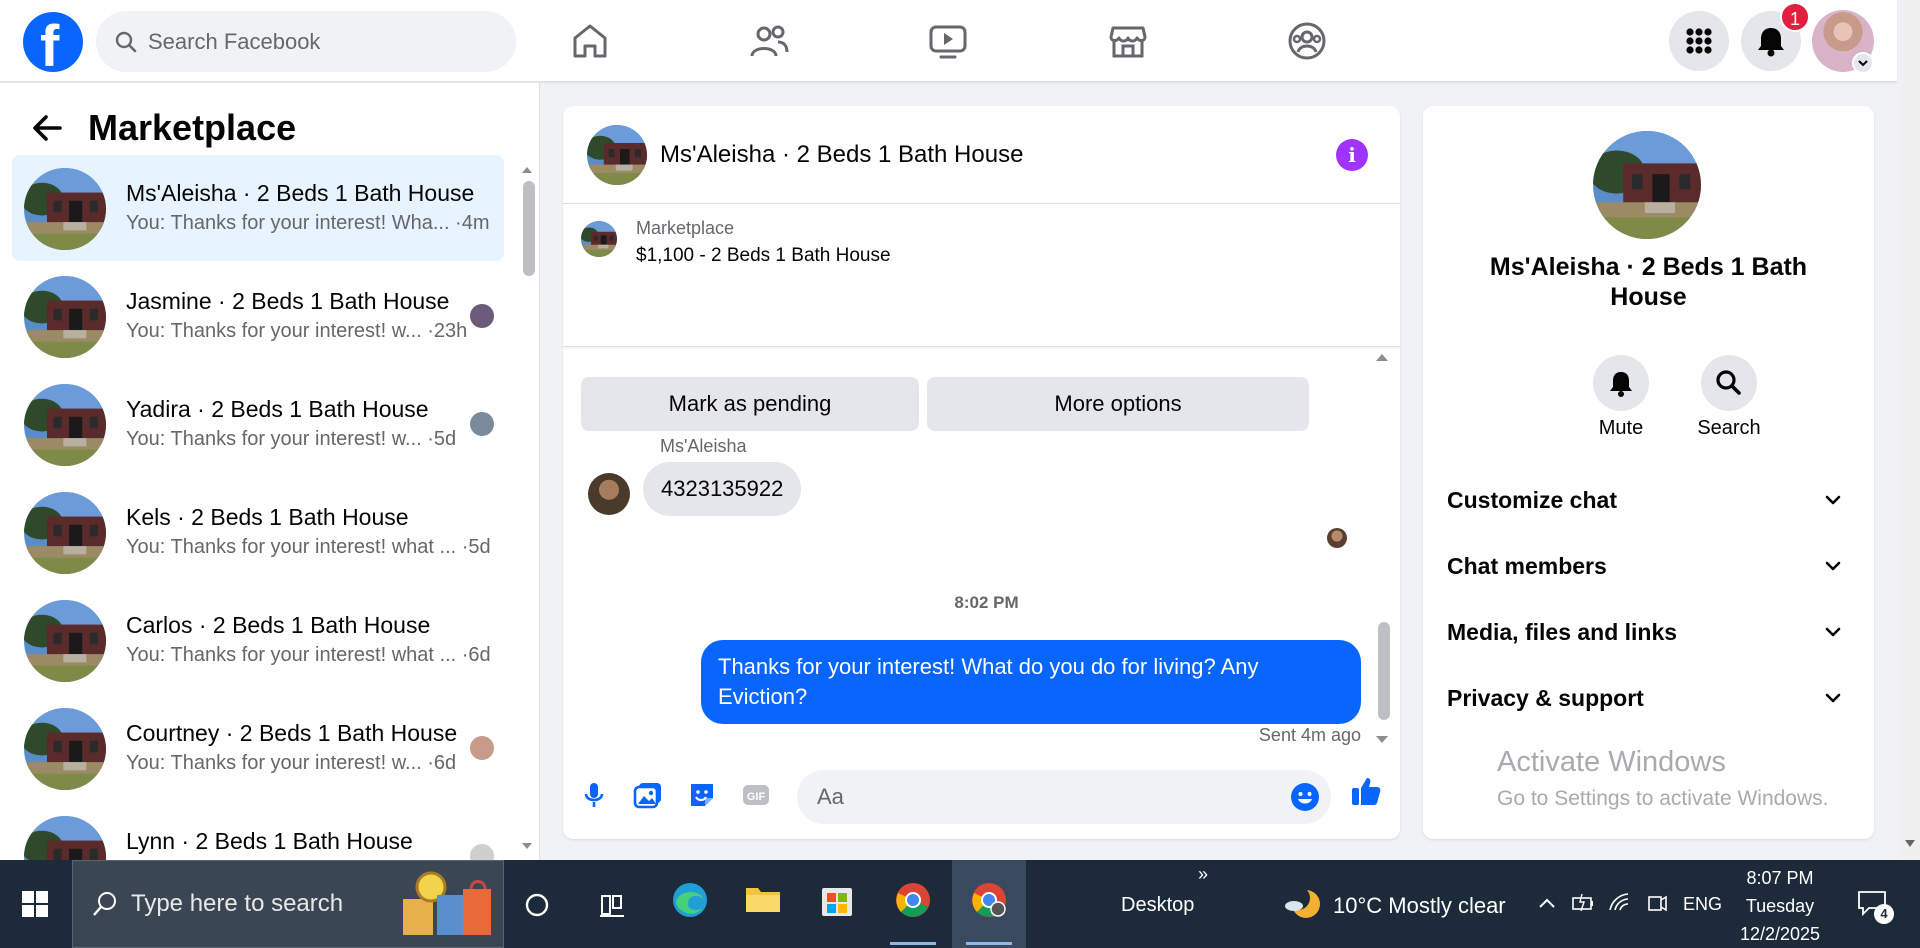 This screenshot has height=948, width=1920. I want to click on conversation-name: Courtney · 2 Beds 1 Bath House, so click(292, 733).